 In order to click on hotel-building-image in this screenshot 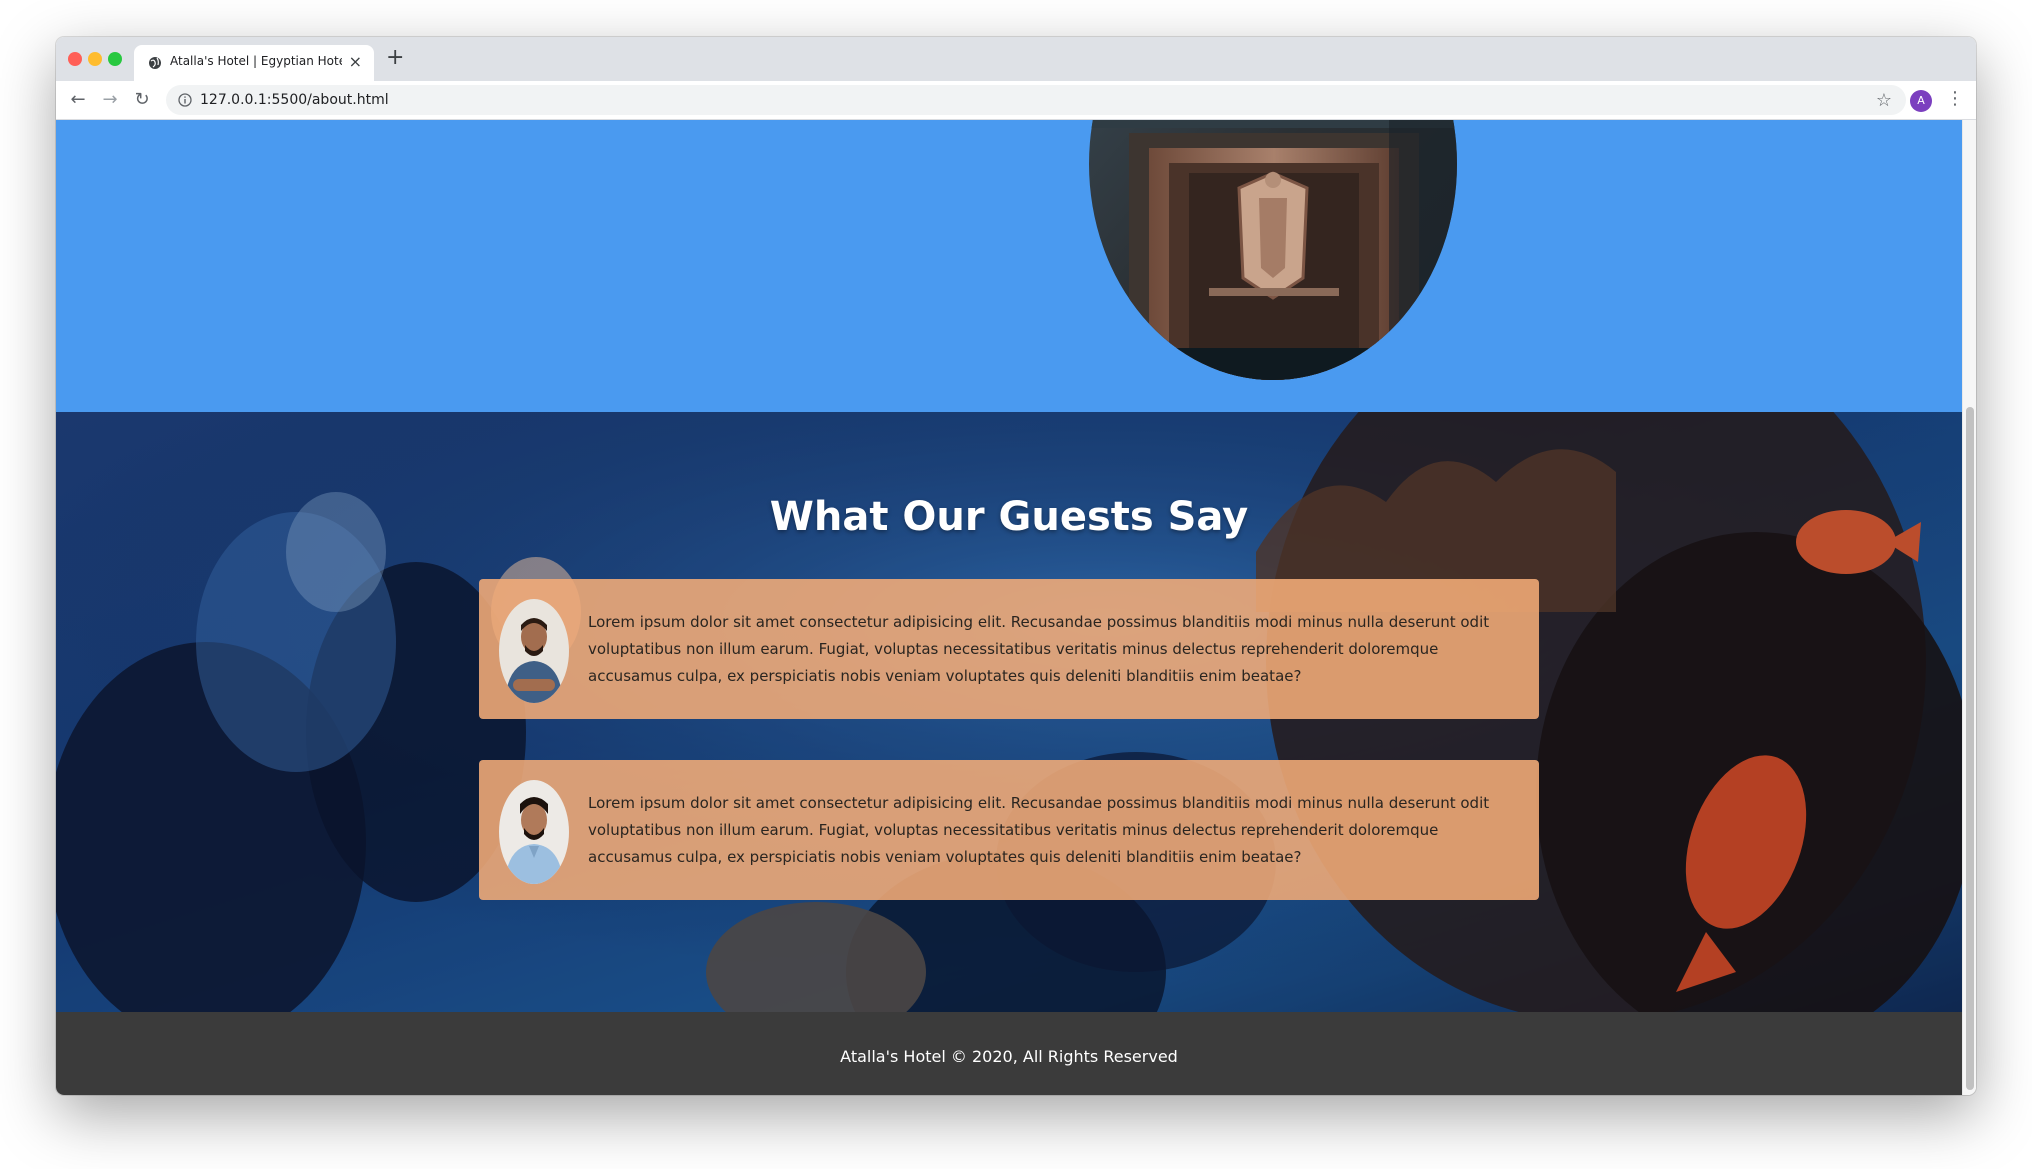, I will do `click(1273, 250)`.